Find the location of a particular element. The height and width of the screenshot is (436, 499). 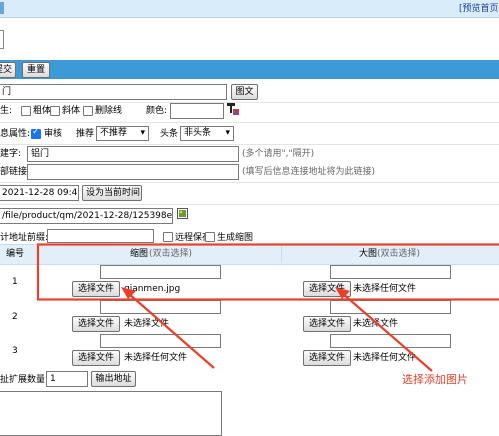

annotation-highlight-box is located at coordinates (267, 272).